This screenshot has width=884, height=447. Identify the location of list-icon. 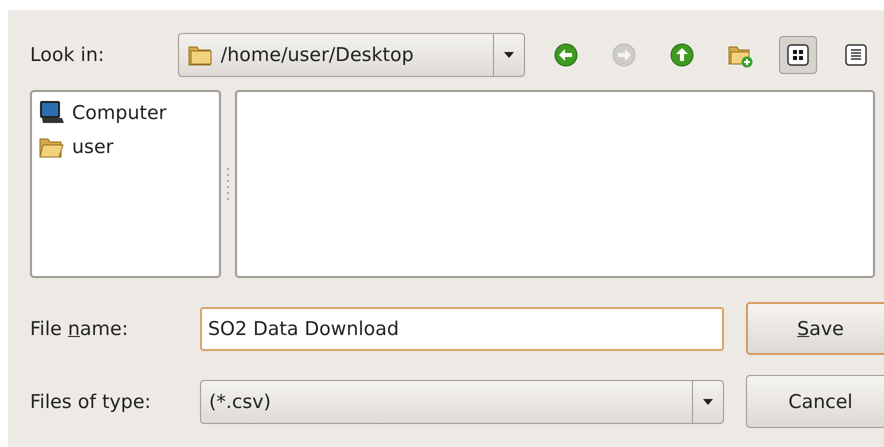
(856, 55).